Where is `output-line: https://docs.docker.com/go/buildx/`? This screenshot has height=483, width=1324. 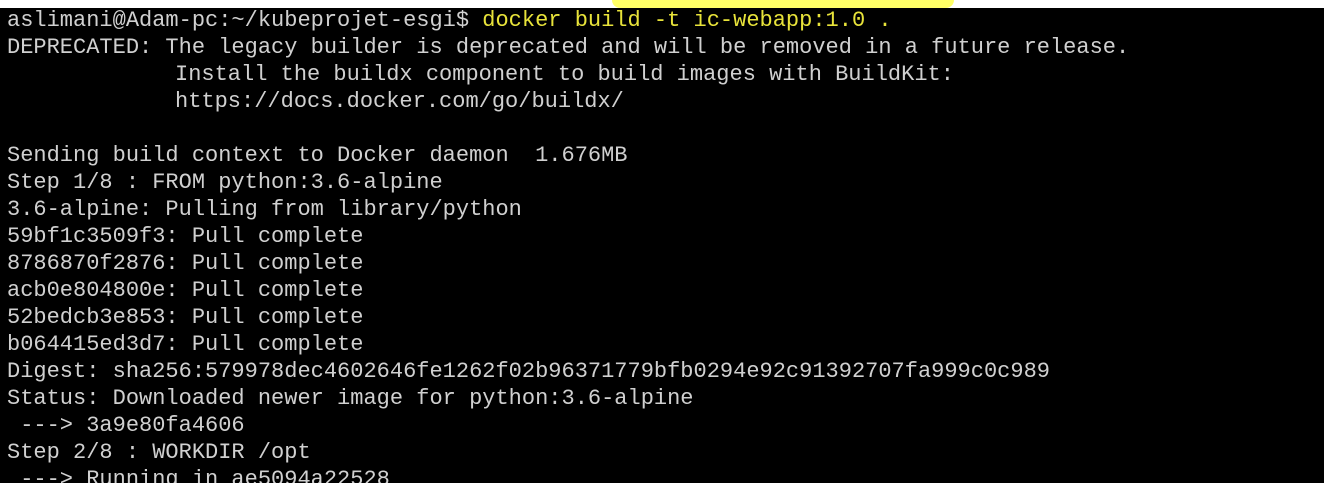
output-line: https://docs.docker.com/go/buildx/ is located at coordinates (665, 101).